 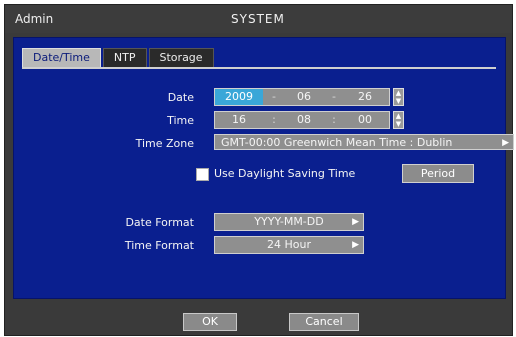 What do you see at coordinates (337, 142) in the screenshot?
I see `timezone-value: GMT-00:00 Greenwich Mean Time : Dublin` at bounding box center [337, 142].